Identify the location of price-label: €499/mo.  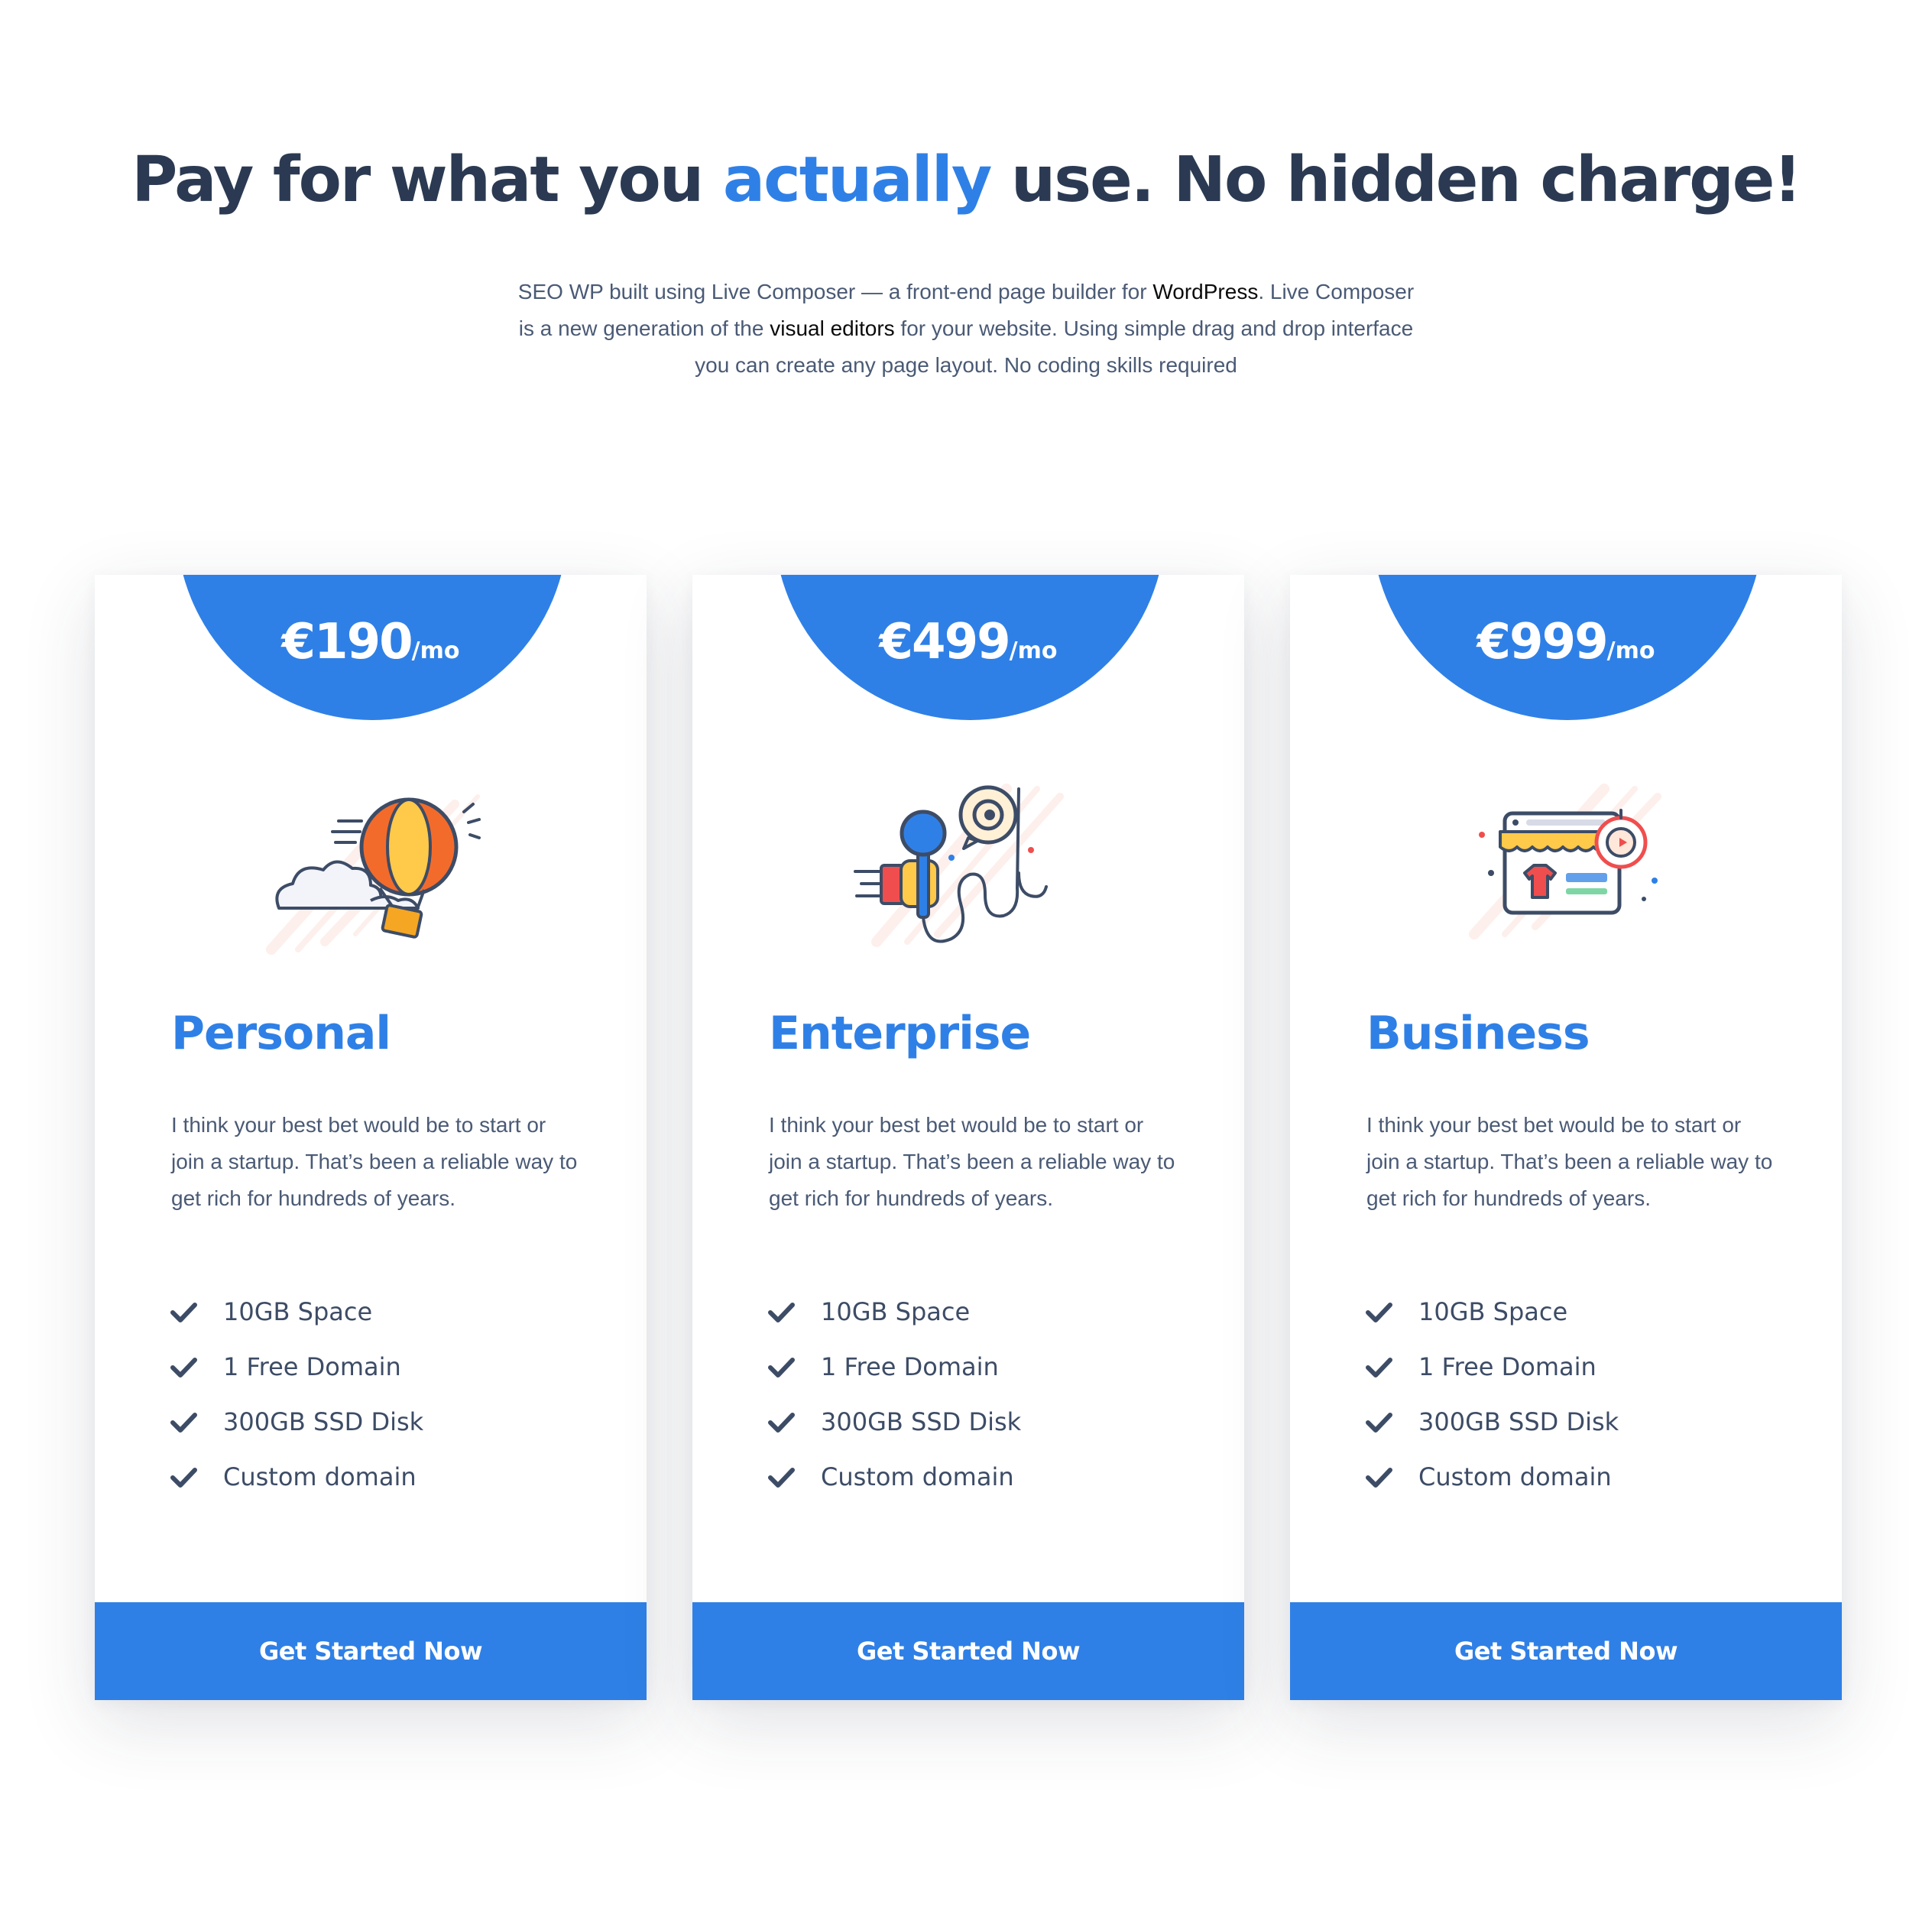
(968, 648).